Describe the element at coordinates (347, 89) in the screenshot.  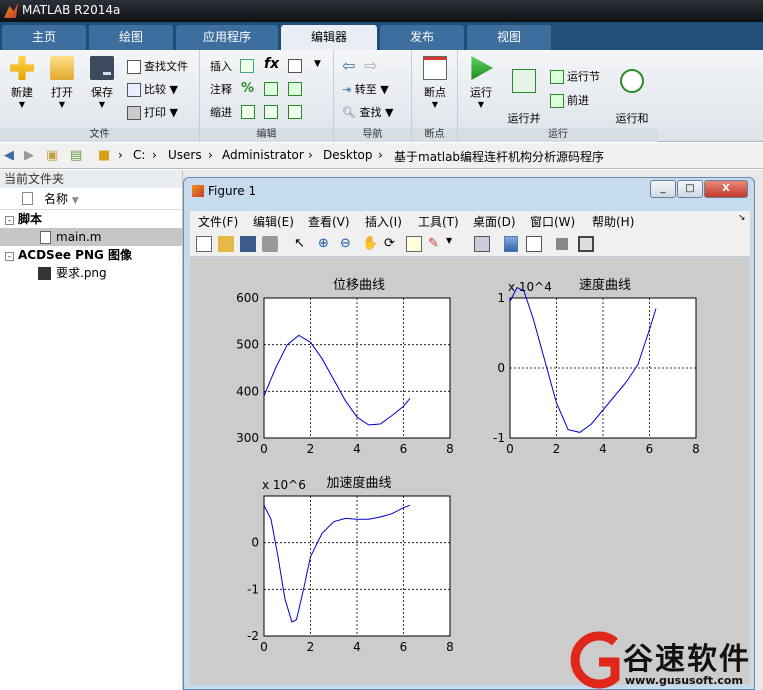
I see `goto-arrow-icon: ⇥` at that location.